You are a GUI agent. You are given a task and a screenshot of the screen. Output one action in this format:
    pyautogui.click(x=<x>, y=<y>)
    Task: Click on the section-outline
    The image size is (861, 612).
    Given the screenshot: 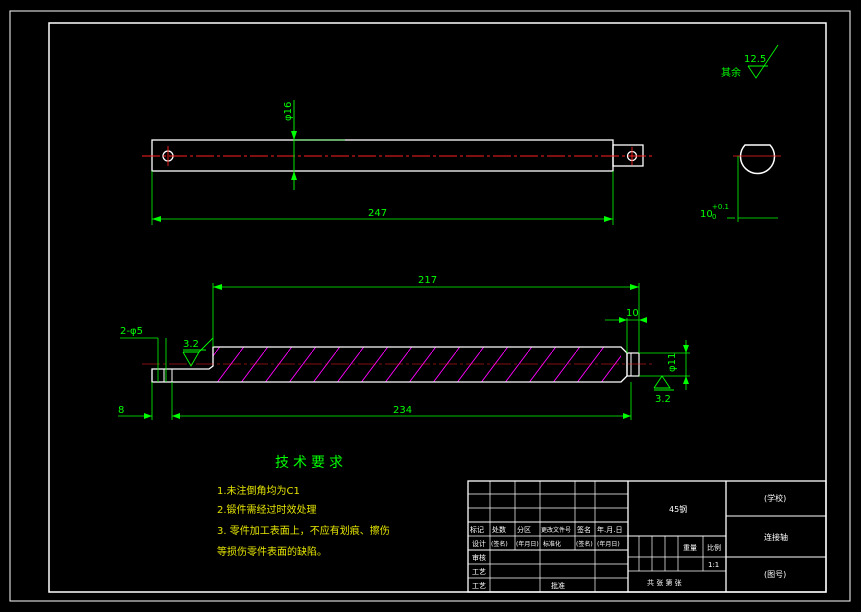 What is the action you would take?
    pyautogui.click(x=757, y=159)
    